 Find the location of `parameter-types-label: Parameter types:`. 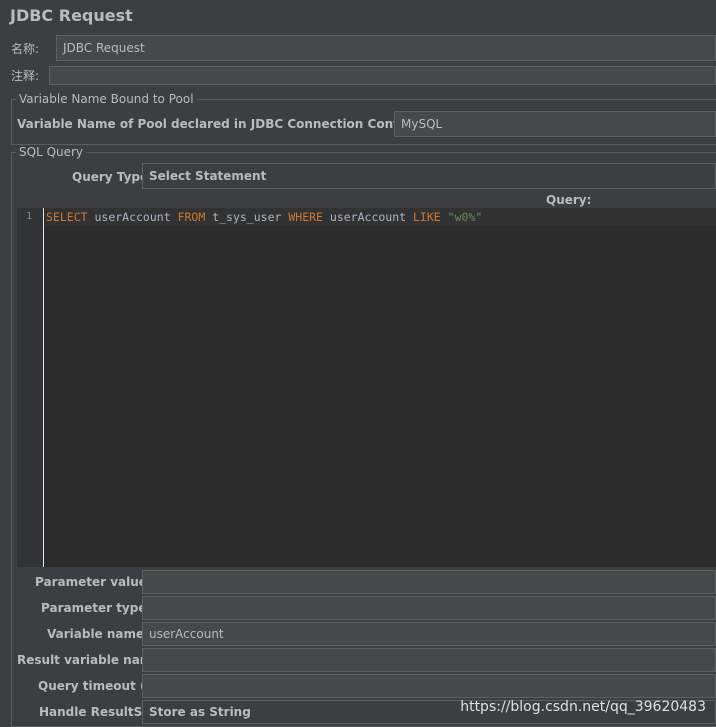

parameter-types-label: Parameter types: is located at coordinates (100, 608).